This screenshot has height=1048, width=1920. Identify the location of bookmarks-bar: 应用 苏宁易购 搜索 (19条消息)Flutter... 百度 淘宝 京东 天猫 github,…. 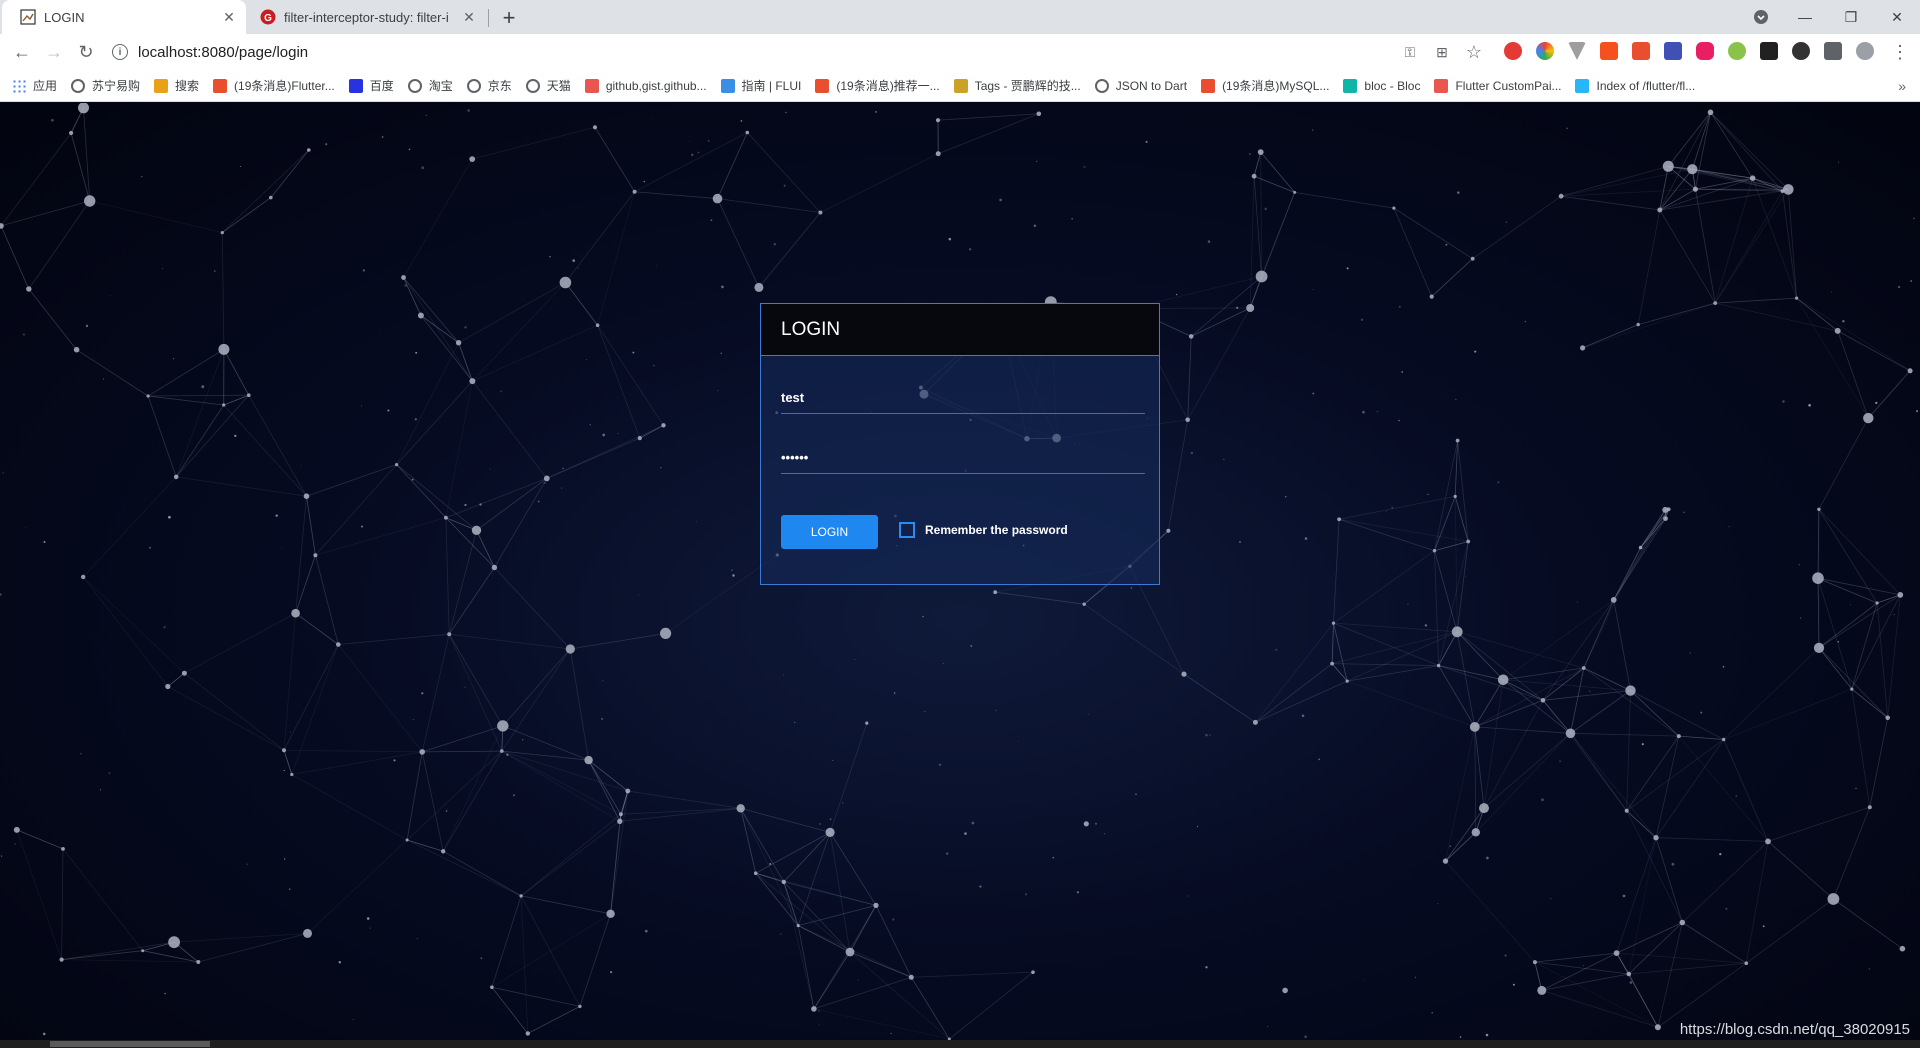
(960, 86).